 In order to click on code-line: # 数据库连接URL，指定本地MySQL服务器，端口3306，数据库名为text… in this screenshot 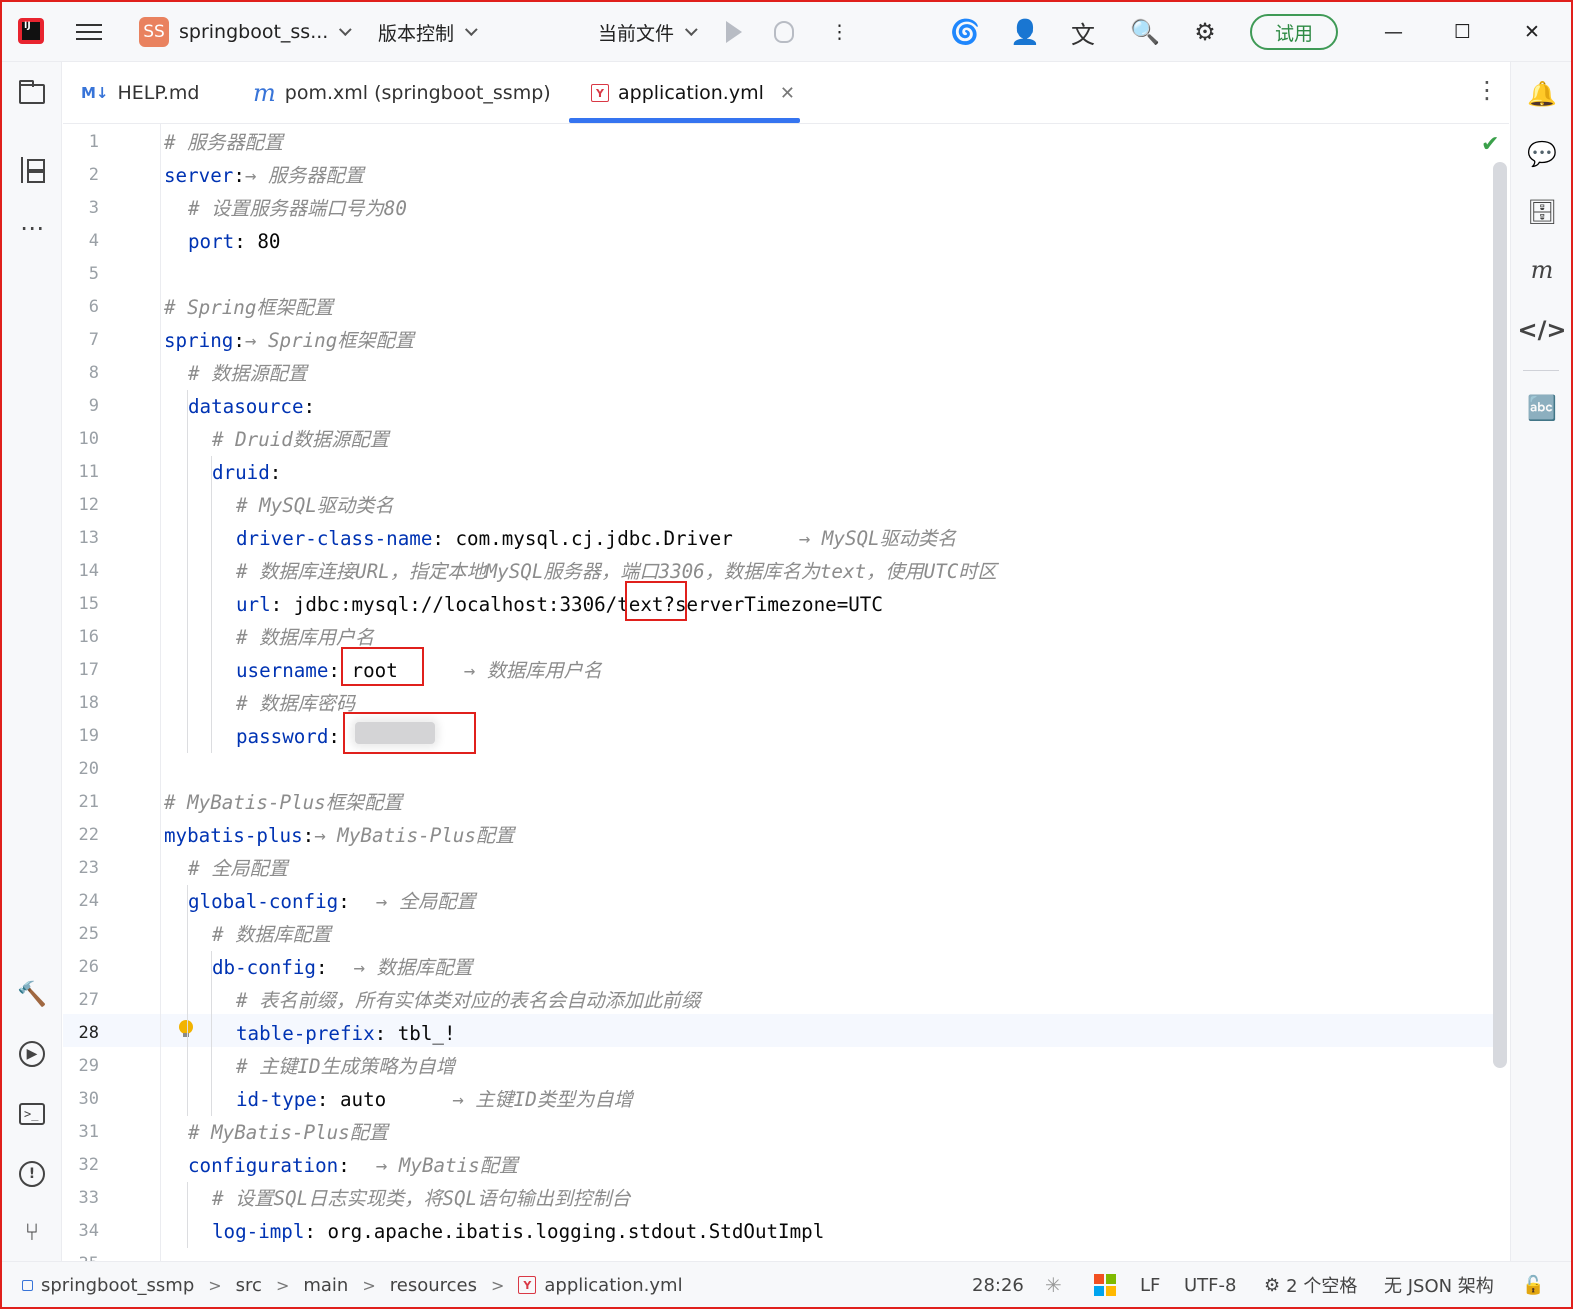, I will do `click(616, 571)`.